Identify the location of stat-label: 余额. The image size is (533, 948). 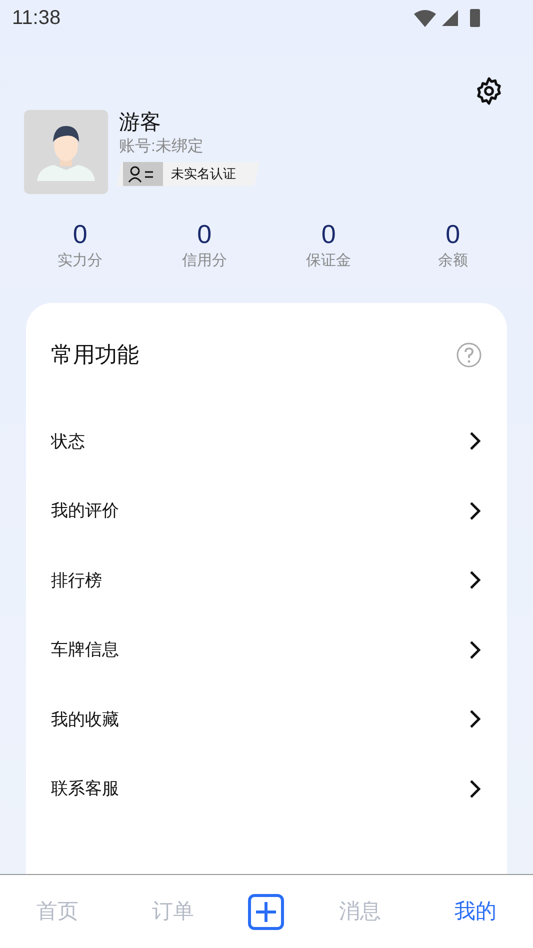
(453, 261).